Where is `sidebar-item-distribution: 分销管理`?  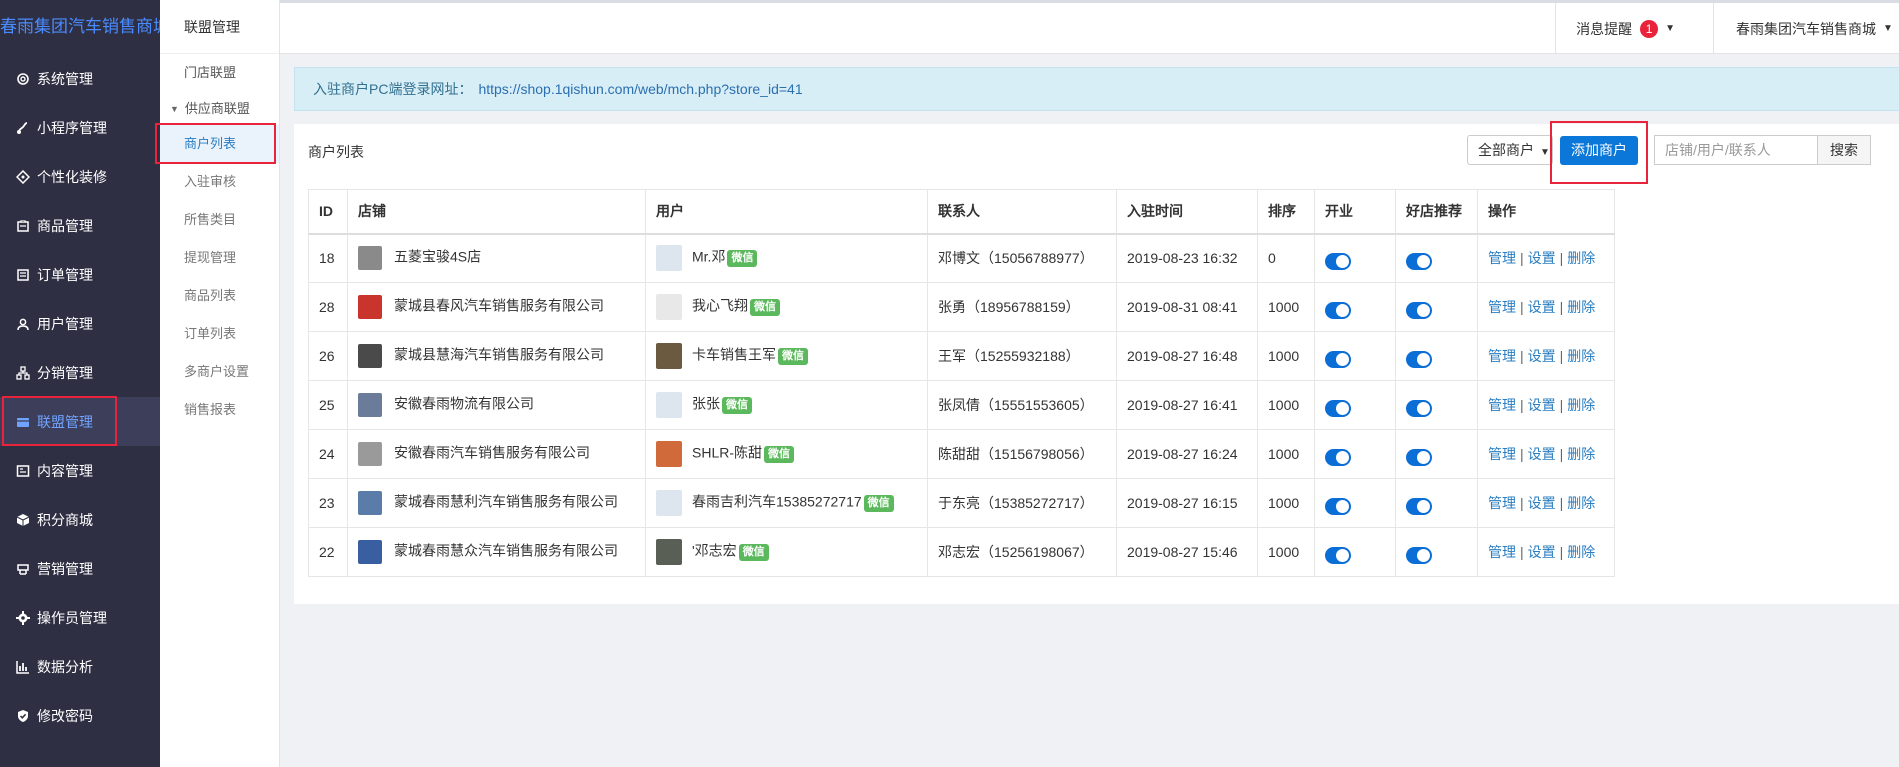 sidebar-item-distribution: 分销管理 is located at coordinates (80, 372).